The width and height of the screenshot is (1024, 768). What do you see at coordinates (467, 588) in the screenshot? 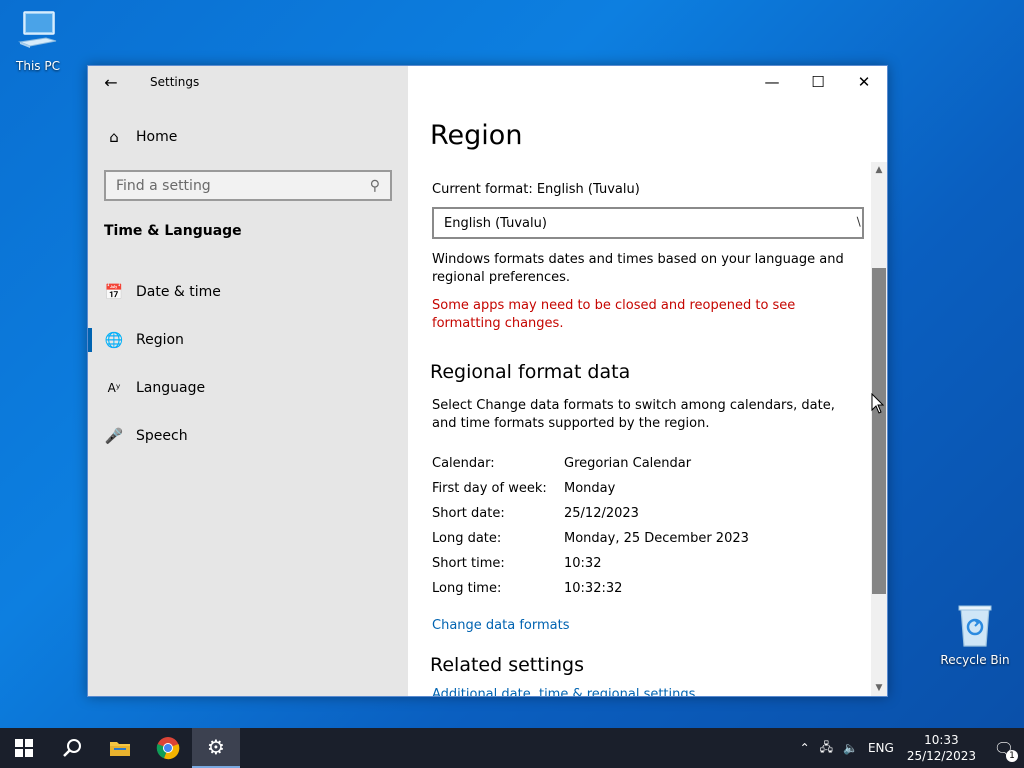
I see `format-key: Long time:` at bounding box center [467, 588].